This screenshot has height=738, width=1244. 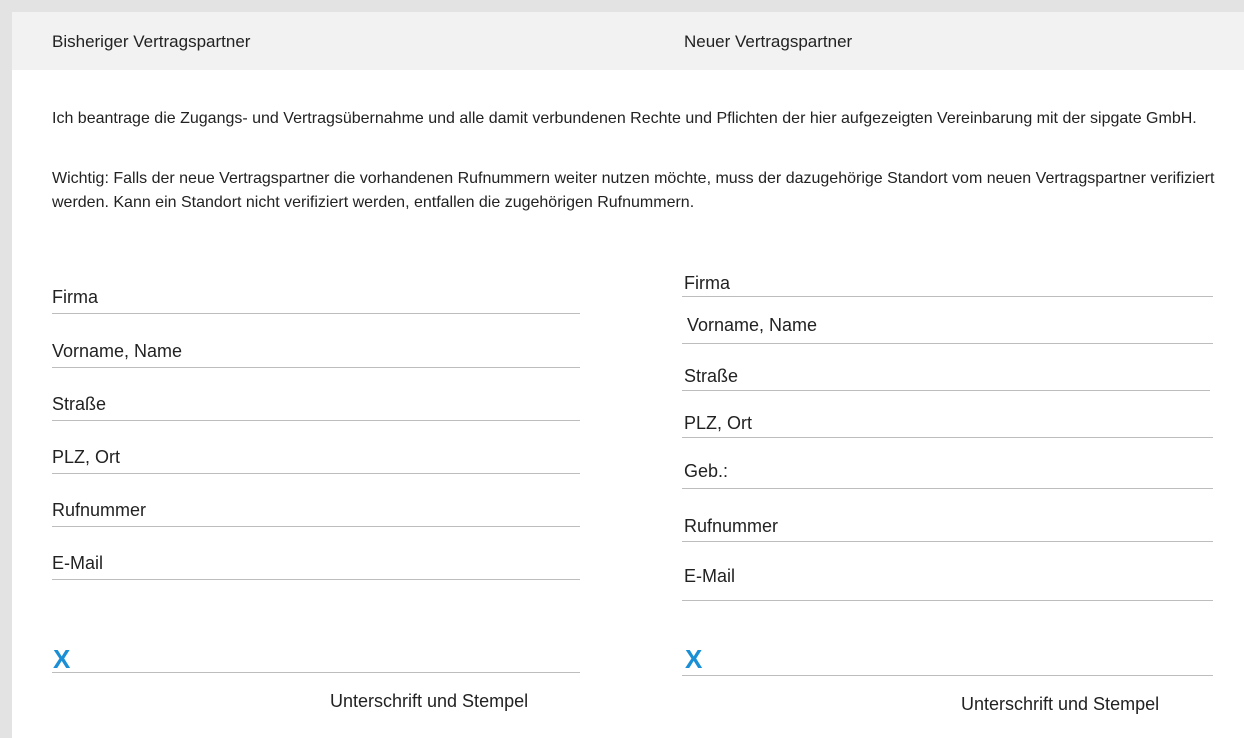 I want to click on right-field-name-label: Vorname, Name, so click(x=752, y=325).